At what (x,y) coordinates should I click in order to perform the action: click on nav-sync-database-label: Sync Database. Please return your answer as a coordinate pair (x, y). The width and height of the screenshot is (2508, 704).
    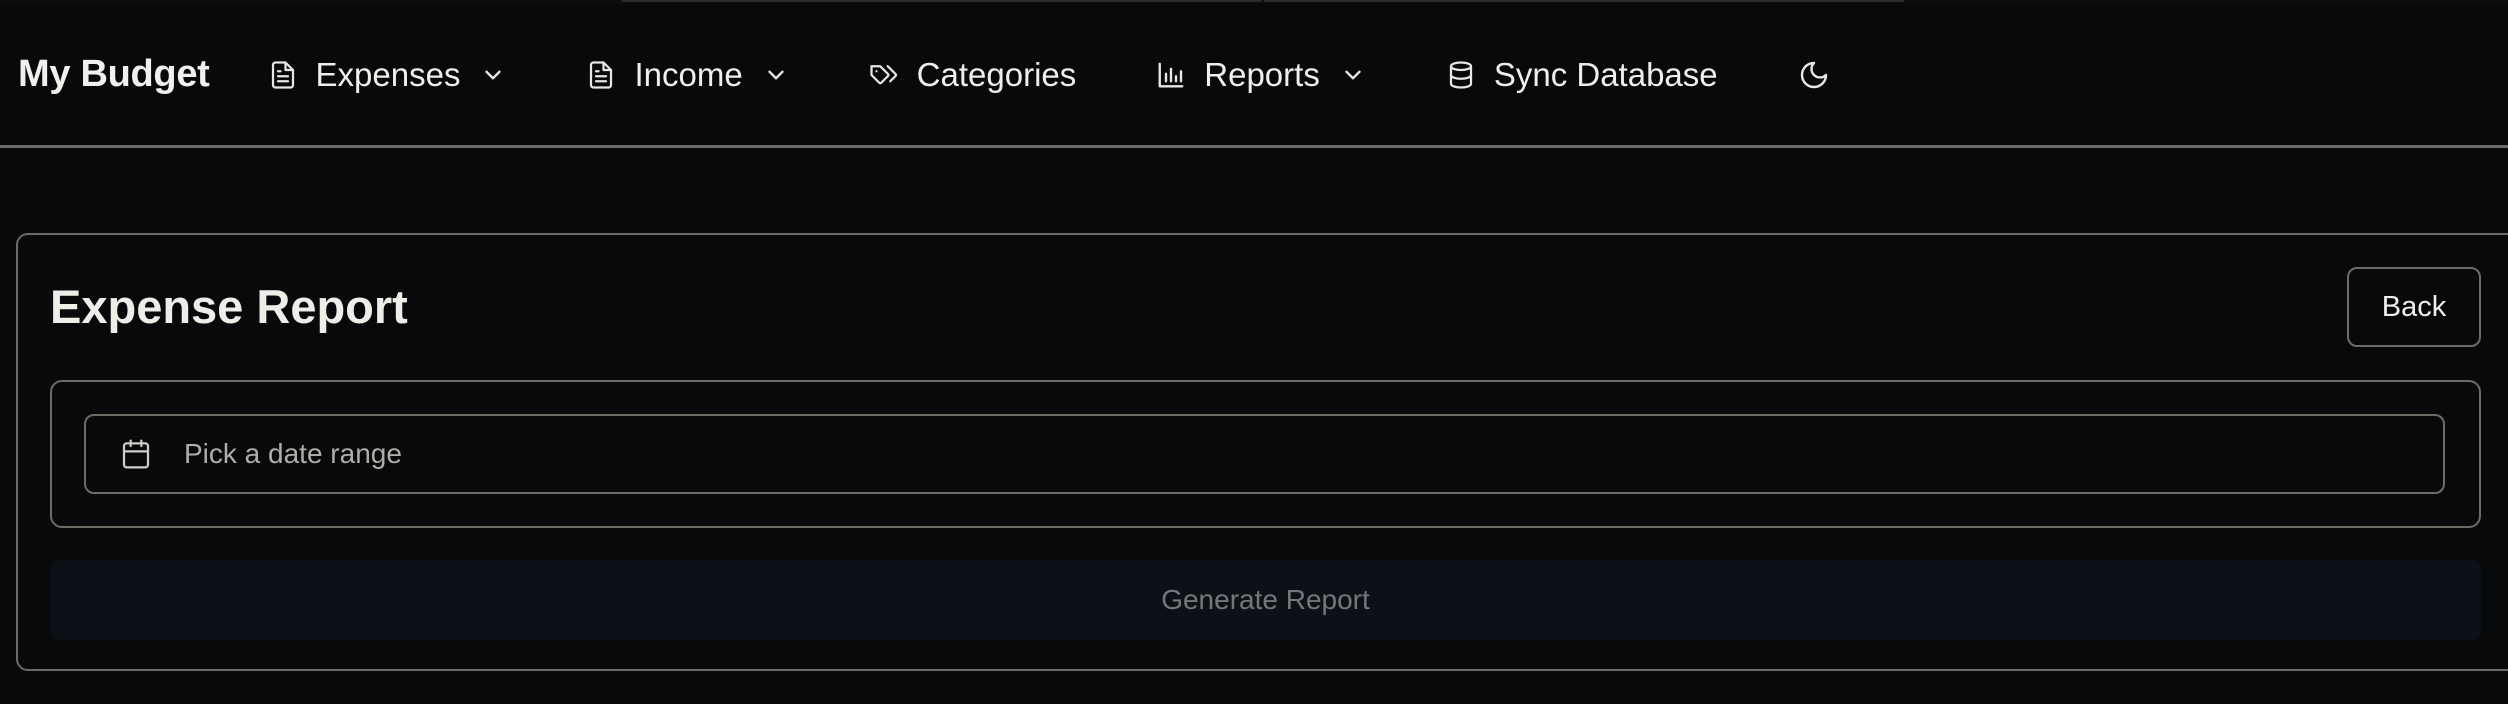
    Looking at the image, I should click on (1605, 74).